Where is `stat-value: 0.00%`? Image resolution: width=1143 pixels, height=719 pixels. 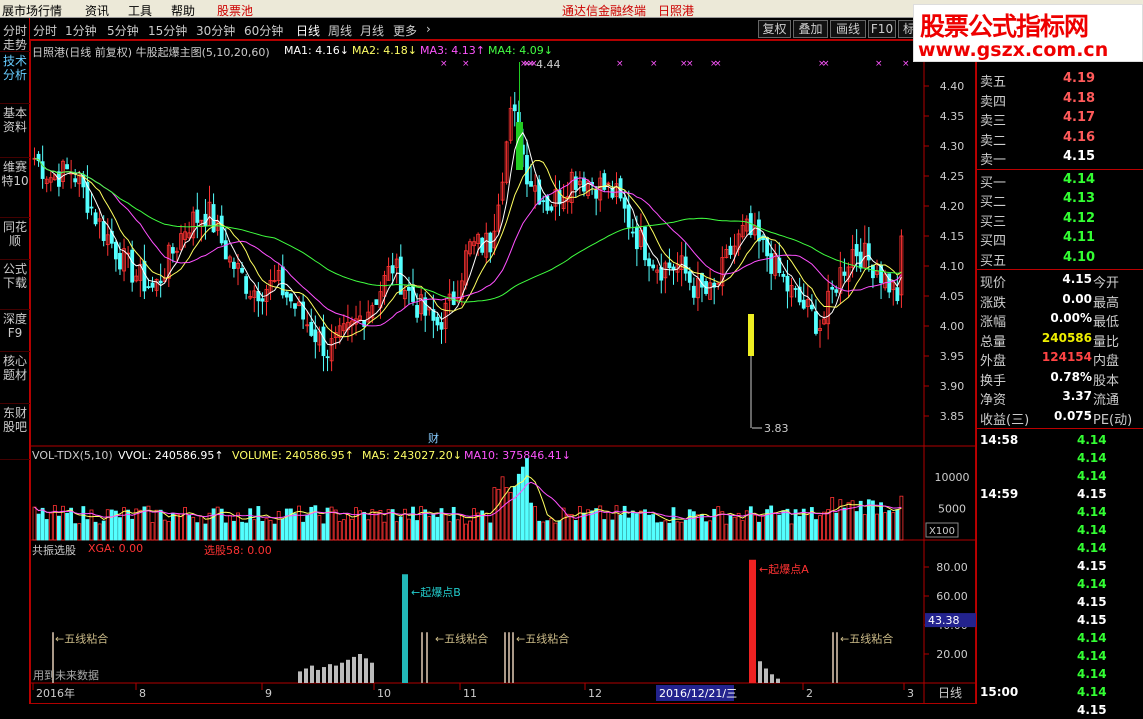 stat-value: 0.00% is located at coordinates (1071, 318).